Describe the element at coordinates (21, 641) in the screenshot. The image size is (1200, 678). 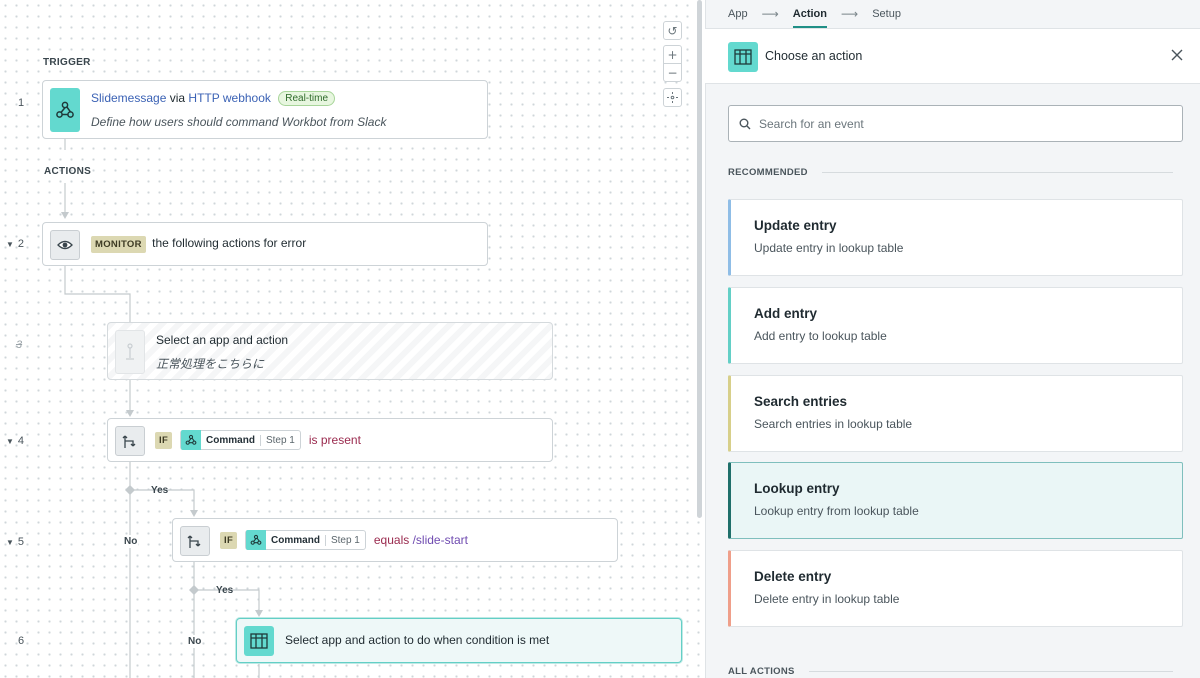
I see `step-number: 6` at that location.